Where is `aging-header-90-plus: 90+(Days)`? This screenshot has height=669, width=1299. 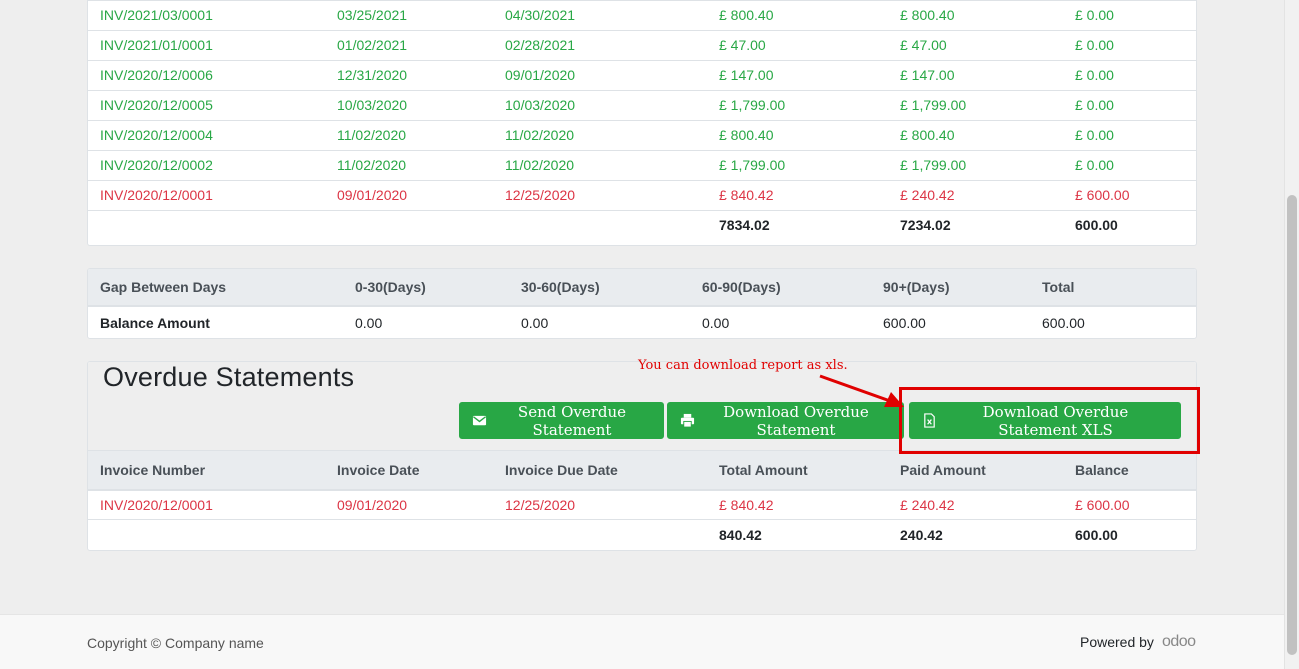 aging-header-90-plus: 90+(Days) is located at coordinates (916, 287).